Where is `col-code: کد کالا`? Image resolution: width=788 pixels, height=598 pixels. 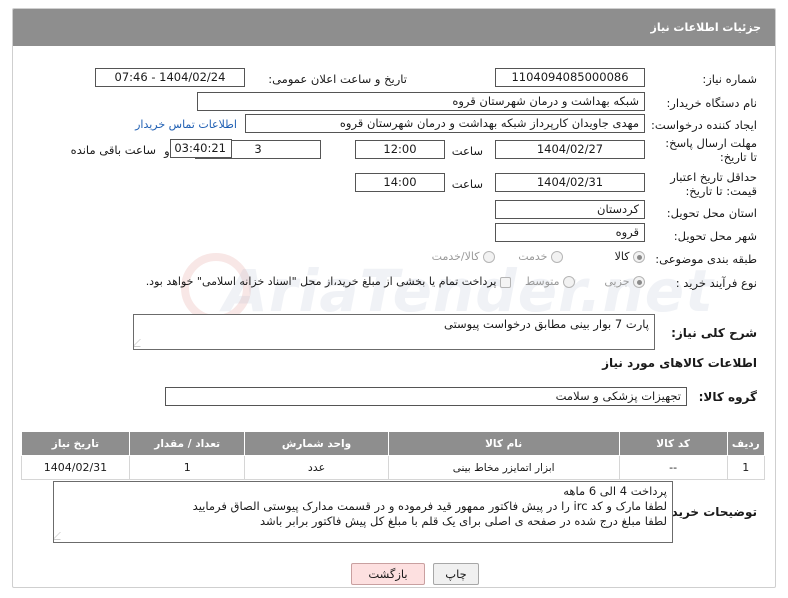 col-code: کد کالا is located at coordinates (673, 443).